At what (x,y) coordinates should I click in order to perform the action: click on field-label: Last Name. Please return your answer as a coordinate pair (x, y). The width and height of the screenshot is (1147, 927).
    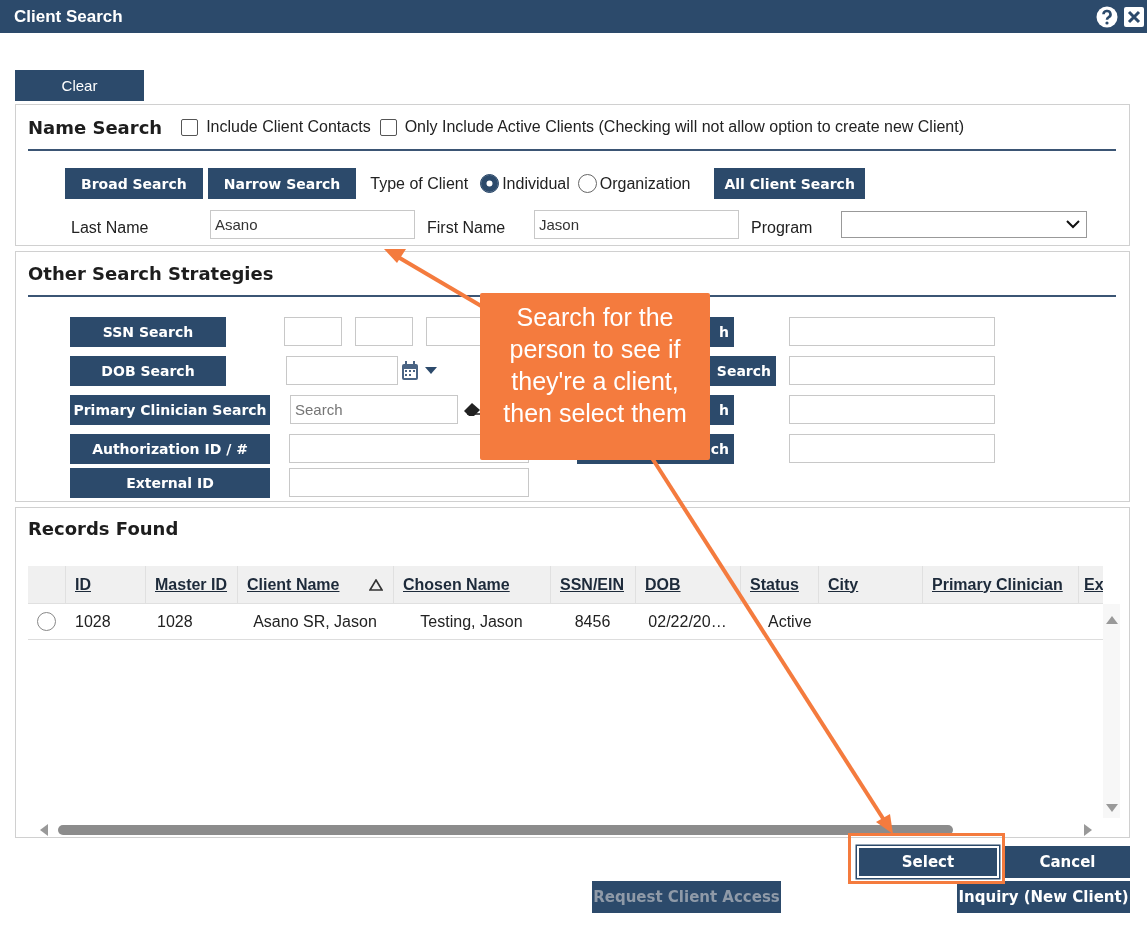
    Looking at the image, I should click on (110, 227).